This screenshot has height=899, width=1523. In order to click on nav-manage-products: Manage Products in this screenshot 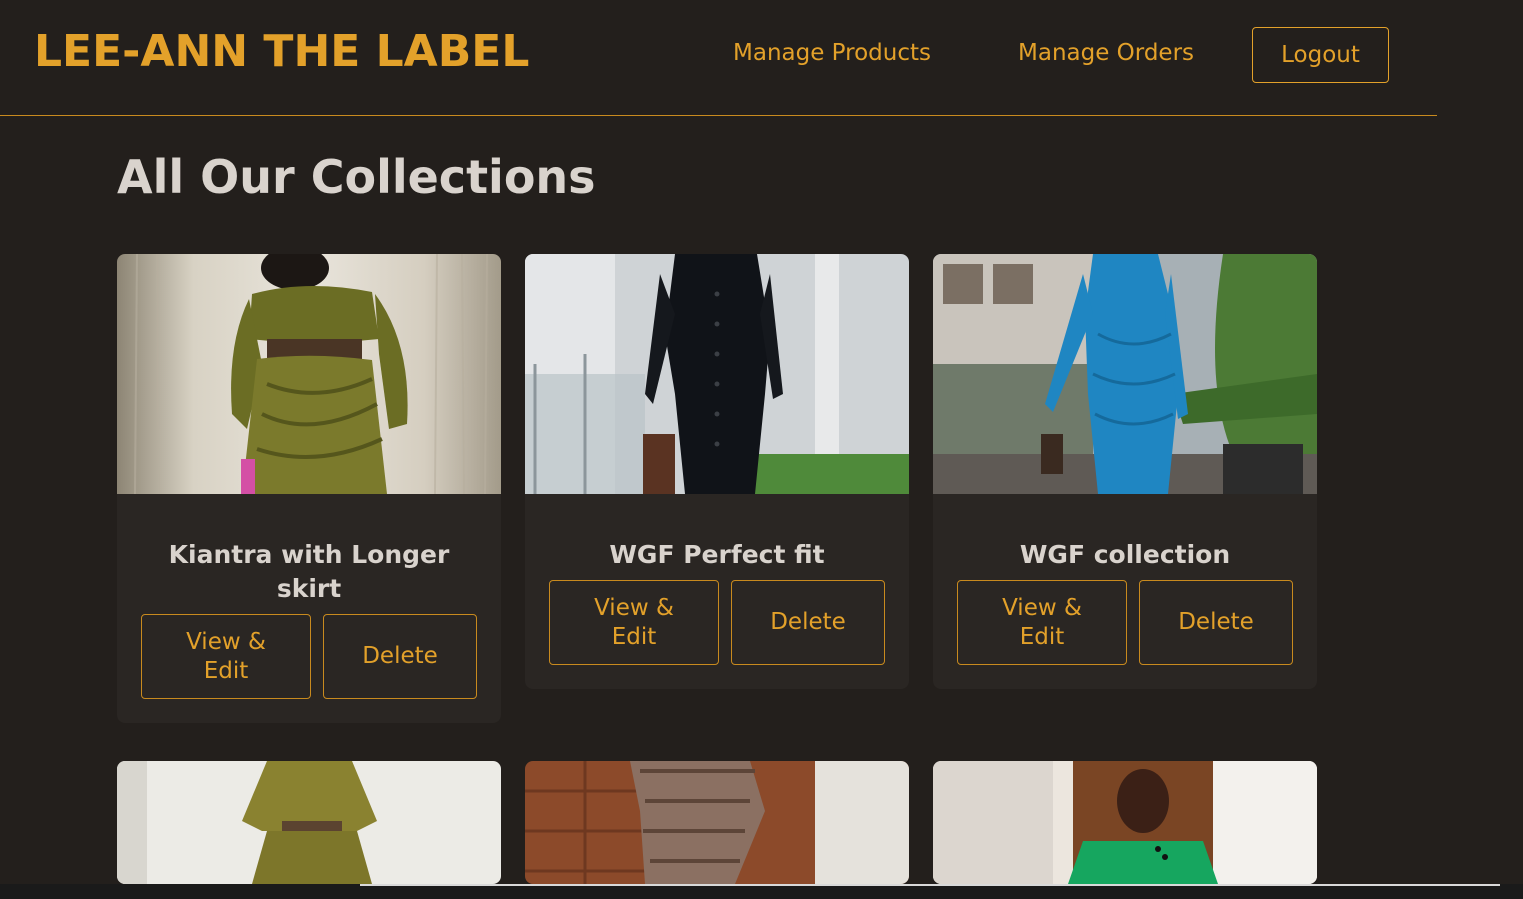, I will do `click(832, 53)`.